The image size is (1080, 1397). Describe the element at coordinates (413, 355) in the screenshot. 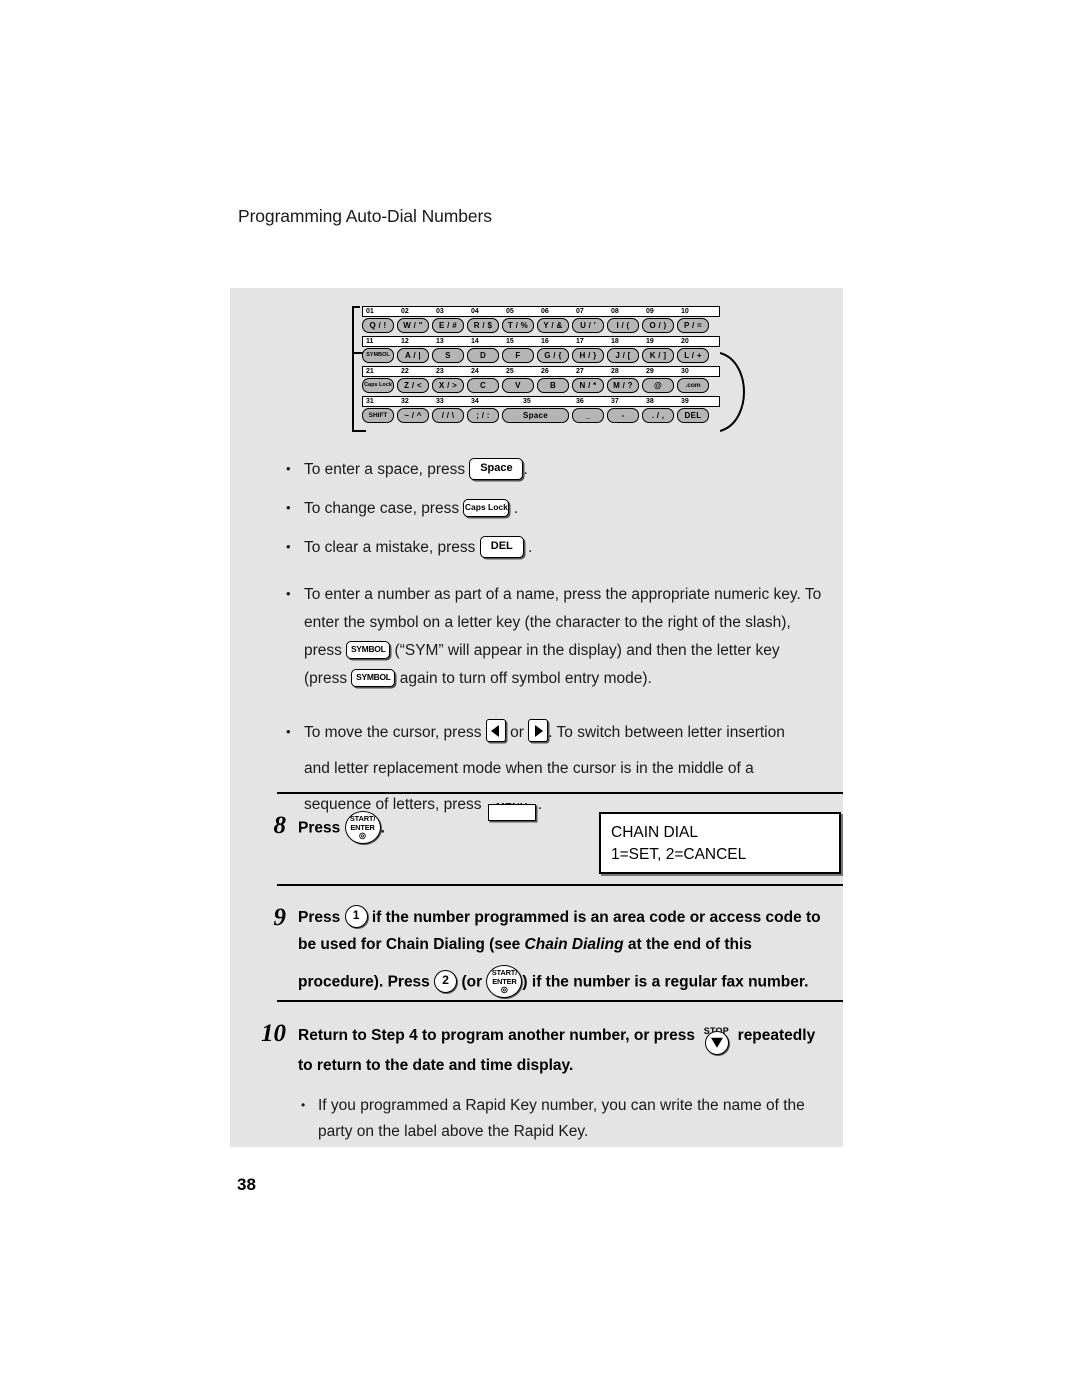

I see `keyboard-key-a: A / |` at that location.